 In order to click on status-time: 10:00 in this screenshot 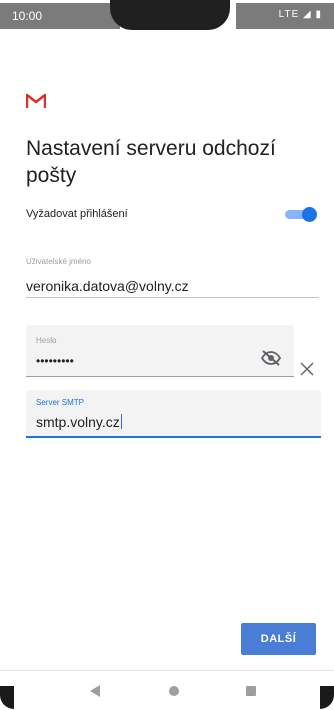, I will do `click(27, 16)`.